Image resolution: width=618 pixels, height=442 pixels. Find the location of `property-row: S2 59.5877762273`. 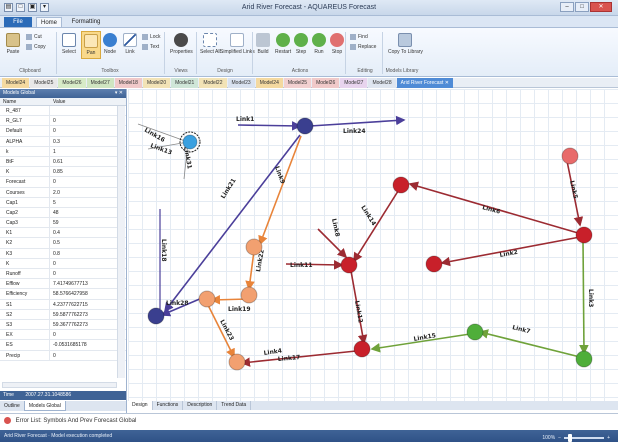

property-row: S2 59.5877762273 is located at coordinates (63, 314).